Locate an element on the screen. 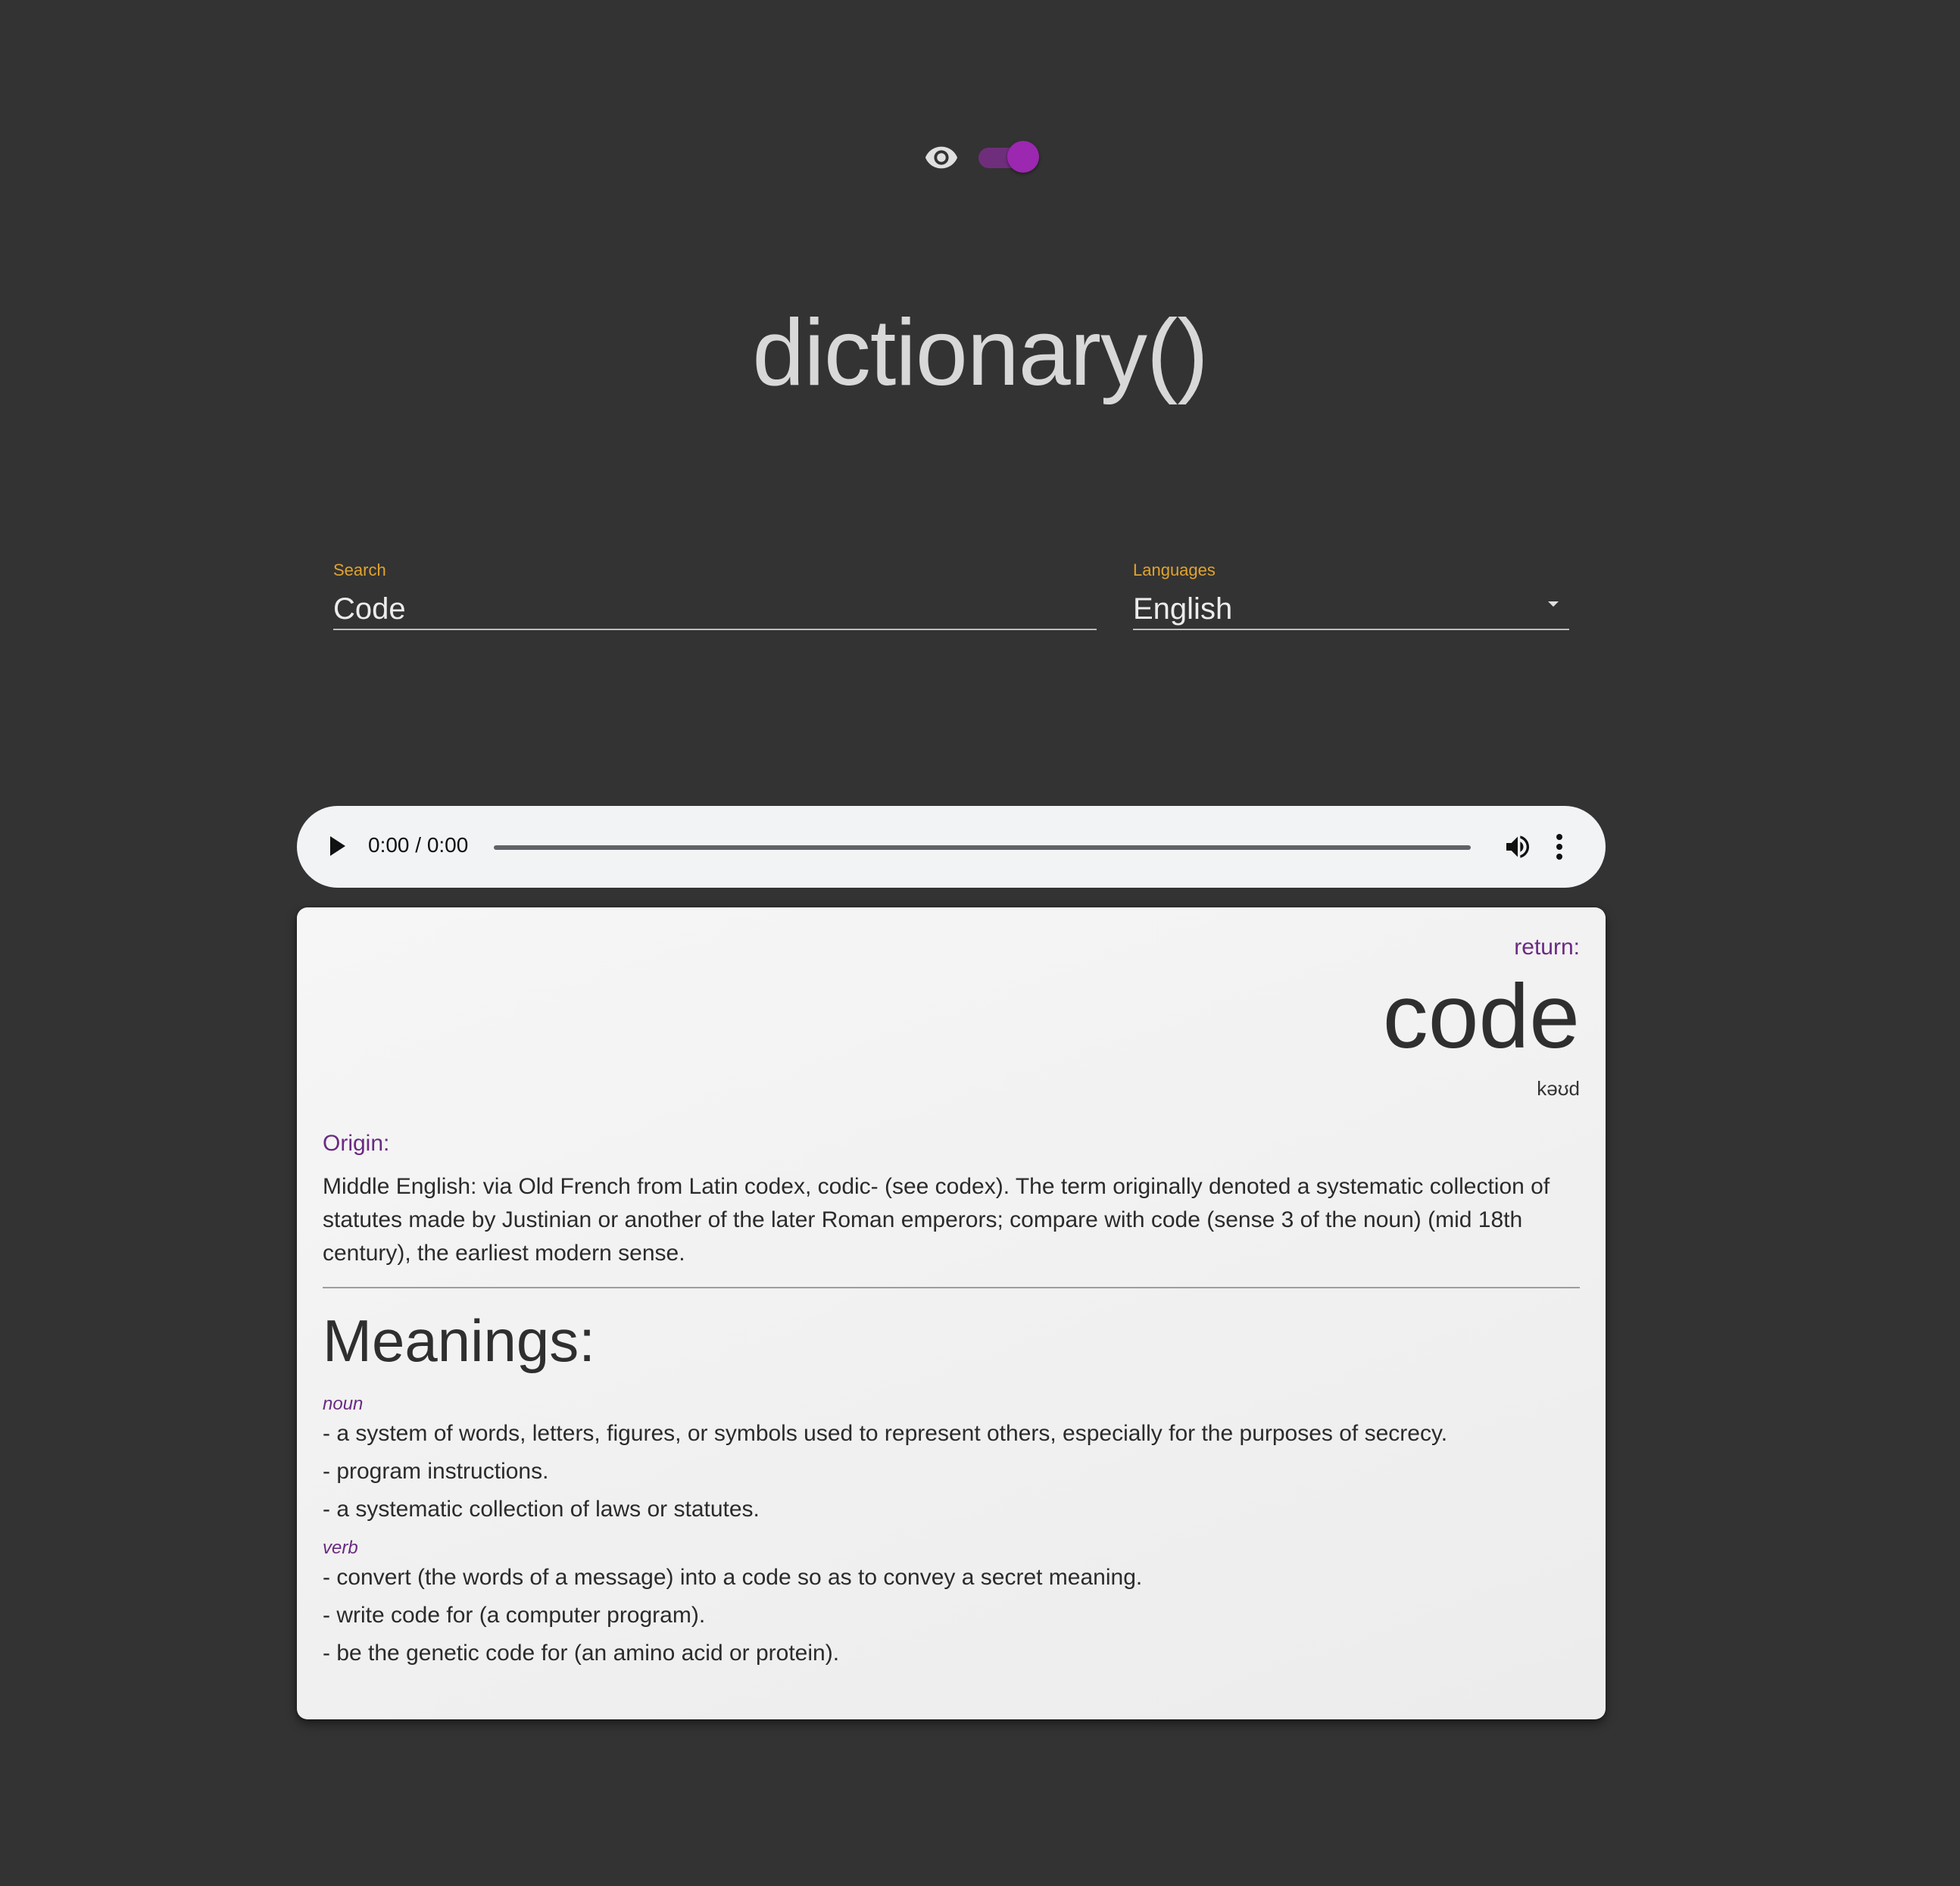 The width and height of the screenshot is (1960, 1886). meanings-title: Meanings: is located at coordinates (459, 1341).